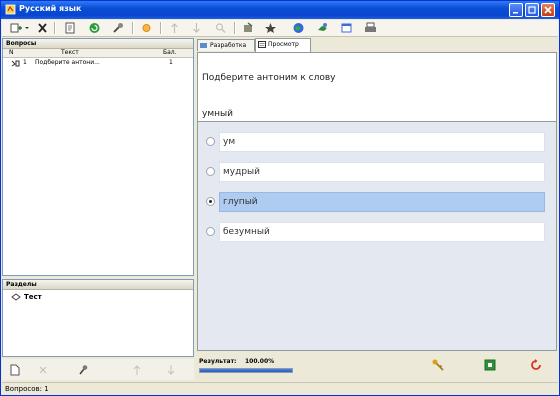 This screenshot has width=560, height=396. What do you see at coordinates (174, 28) in the screenshot?
I see `arrow-up-icon` at bounding box center [174, 28].